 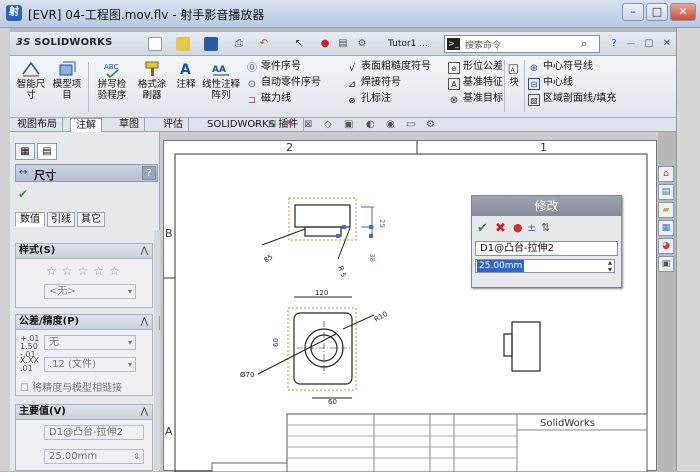 What do you see at coordinates (475, 99) in the screenshot?
I see `datum-target-button: ⊗ 基准目标` at bounding box center [475, 99].